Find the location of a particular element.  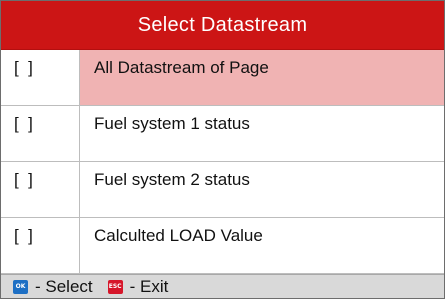

select-hint: - Select is located at coordinates (64, 286).